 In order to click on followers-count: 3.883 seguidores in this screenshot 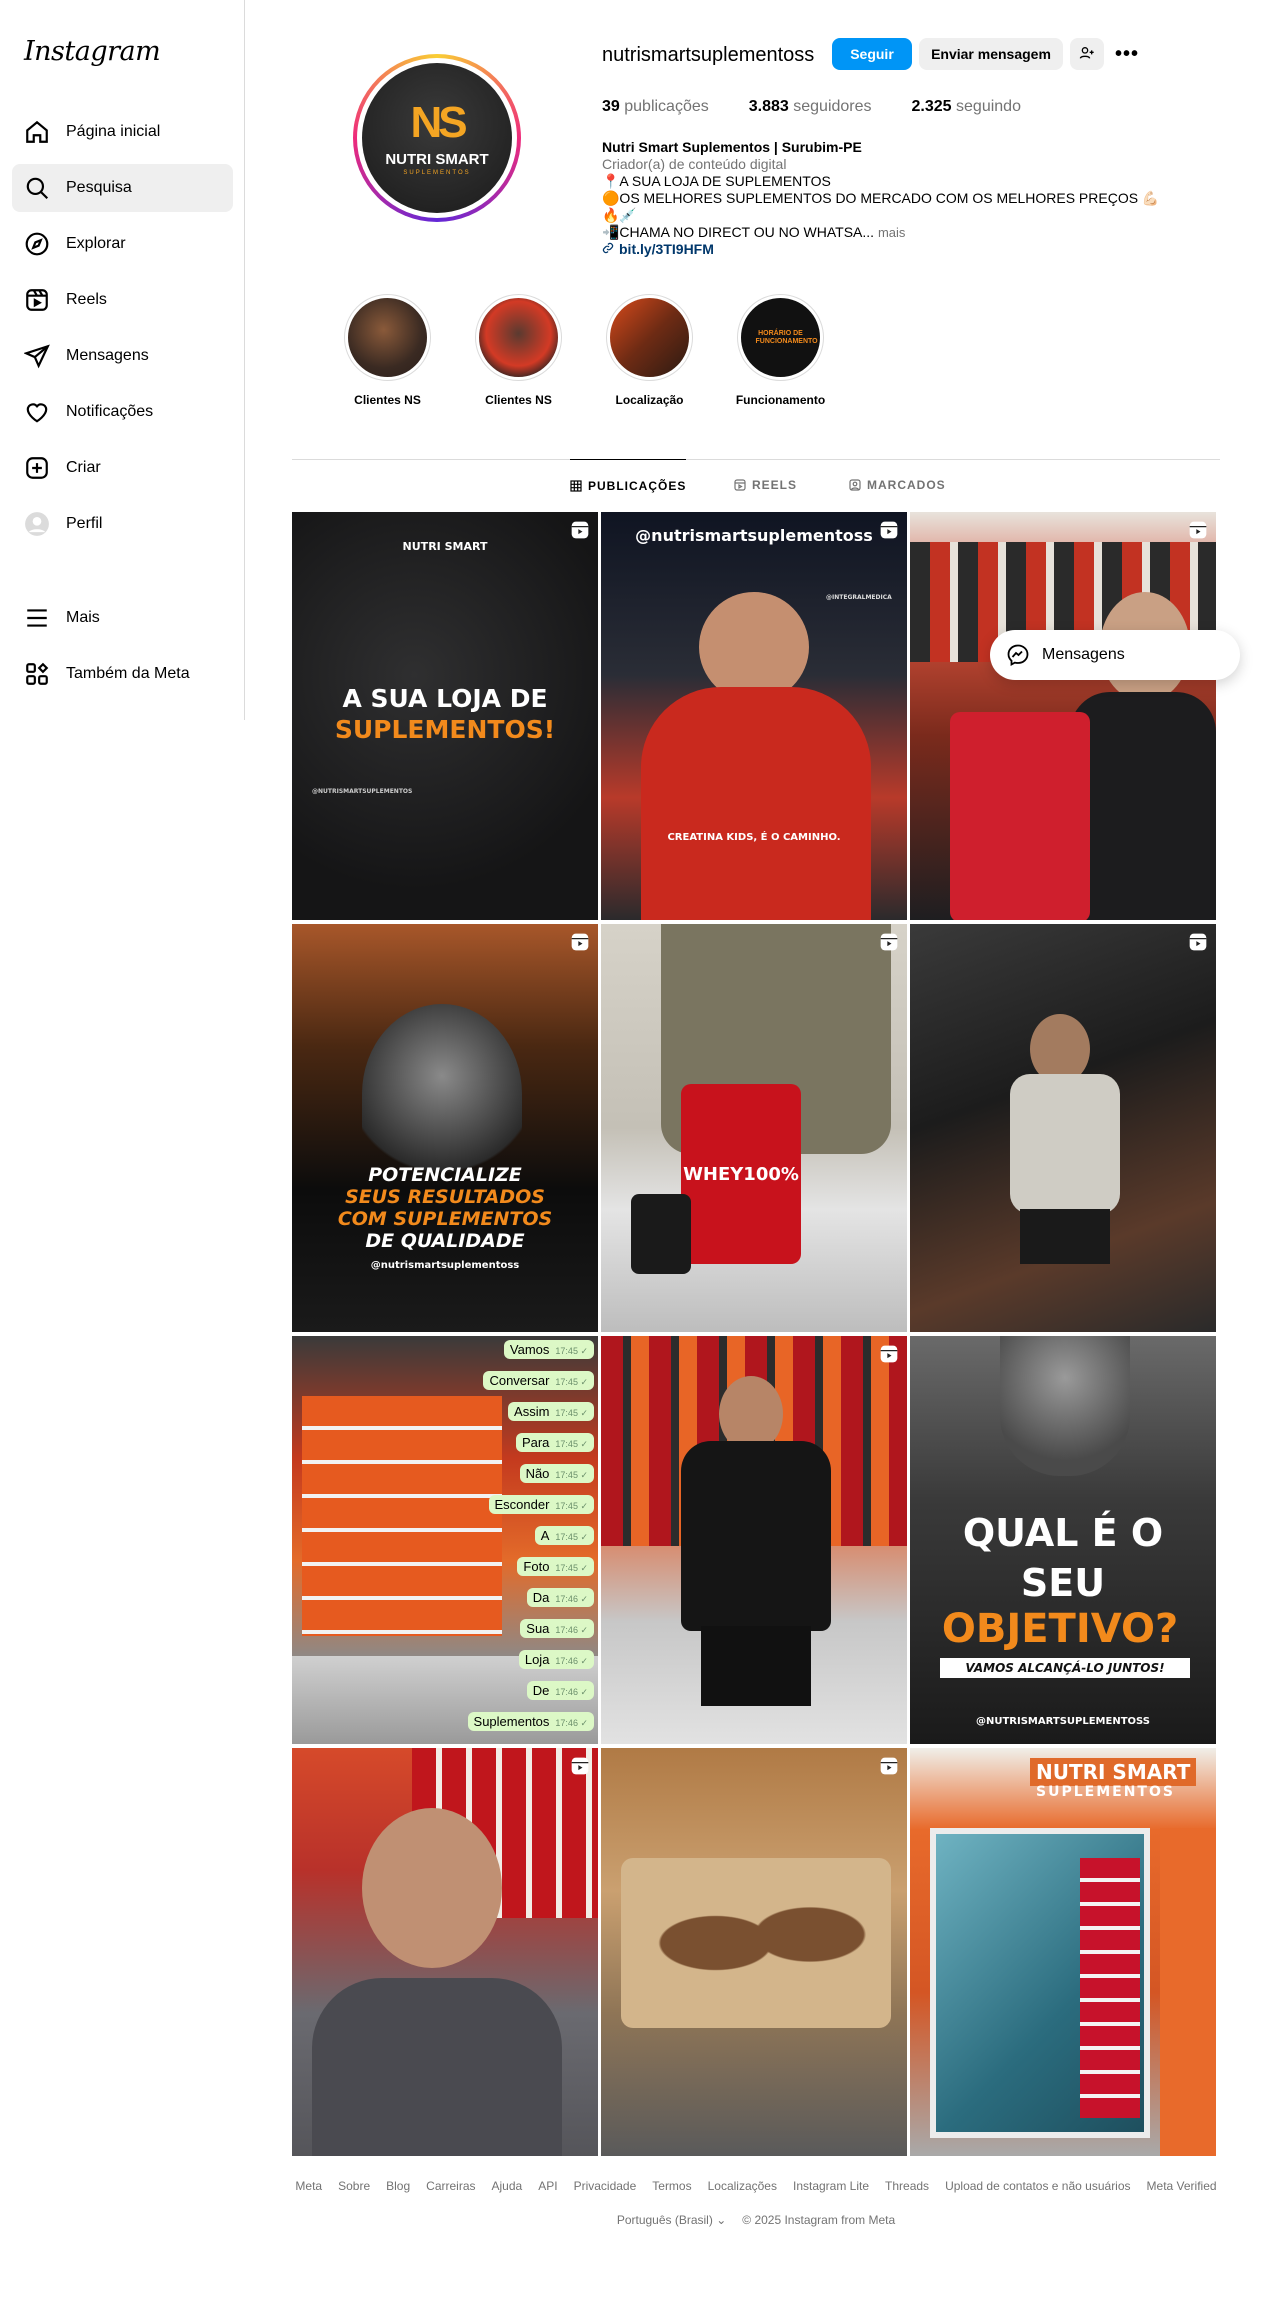, I will do `click(810, 107)`.